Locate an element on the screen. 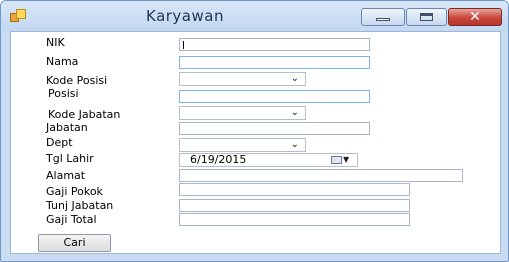  close-icon: ✕ is located at coordinates (475, 17).